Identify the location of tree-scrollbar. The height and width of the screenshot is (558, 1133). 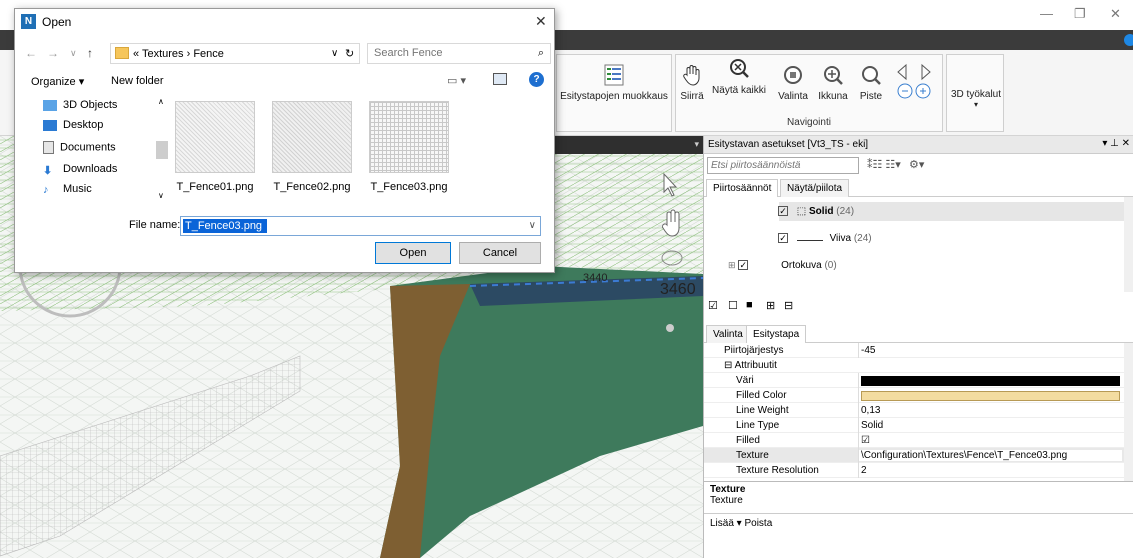
(1128, 244).